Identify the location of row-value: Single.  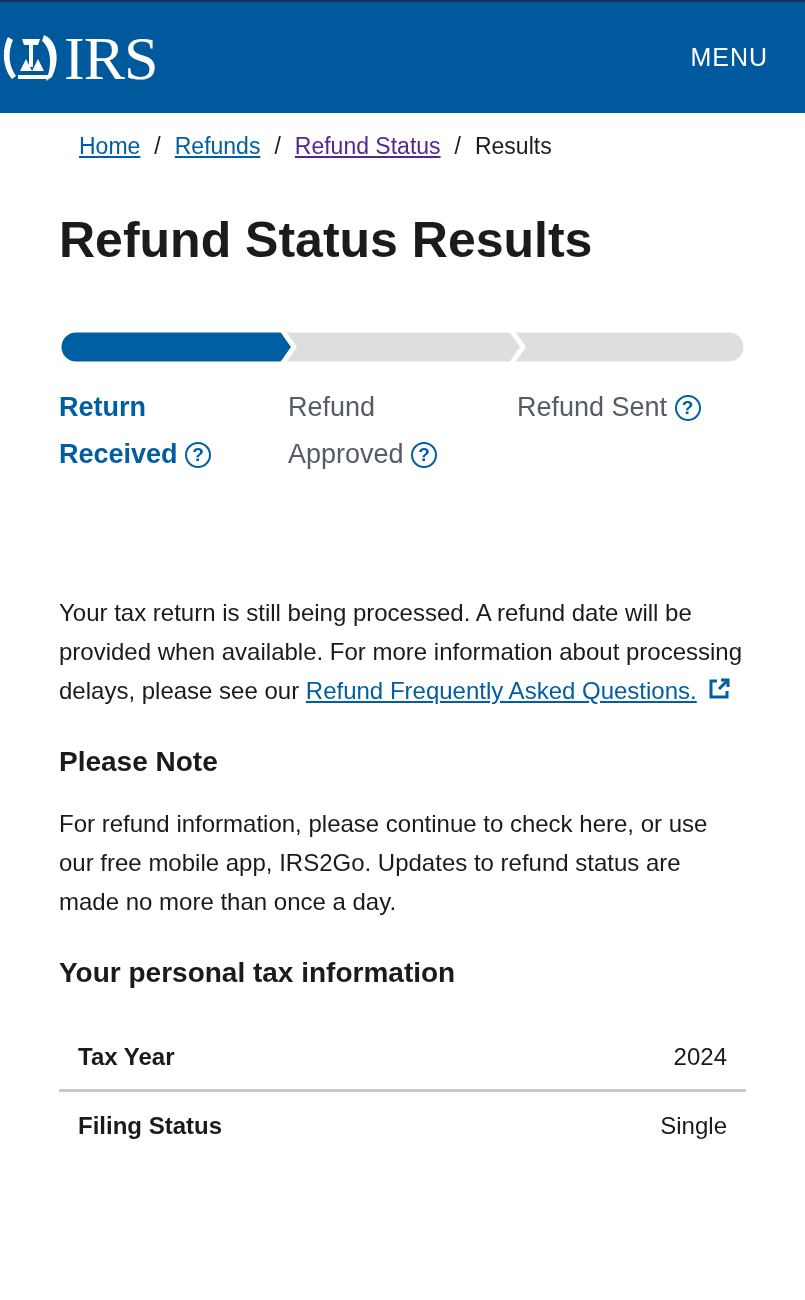
(693, 1126).